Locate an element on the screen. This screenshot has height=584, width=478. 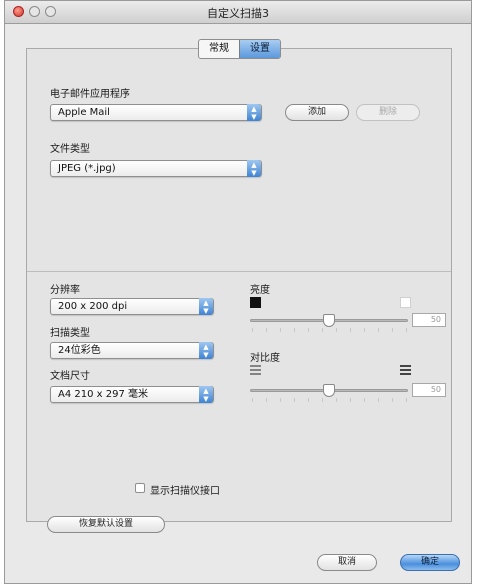
title-bar: 自定义扫描3 is located at coordinates (238, 12).